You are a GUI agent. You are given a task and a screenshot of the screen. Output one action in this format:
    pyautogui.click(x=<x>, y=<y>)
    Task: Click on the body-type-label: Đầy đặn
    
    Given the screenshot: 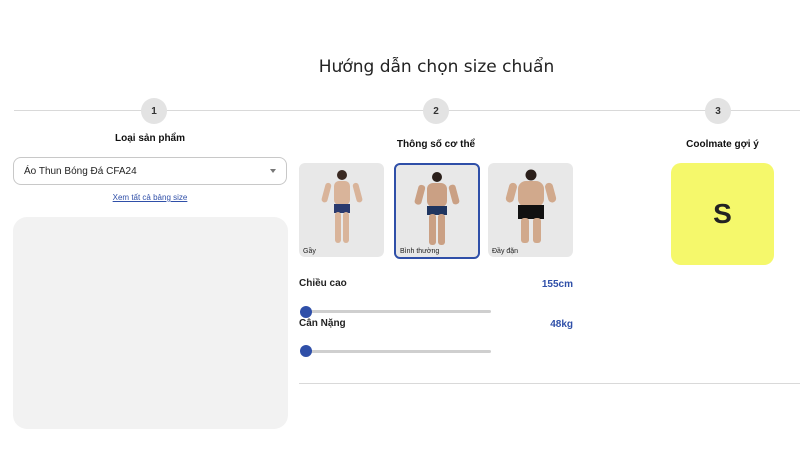 What is the action you would take?
    pyautogui.click(x=505, y=251)
    